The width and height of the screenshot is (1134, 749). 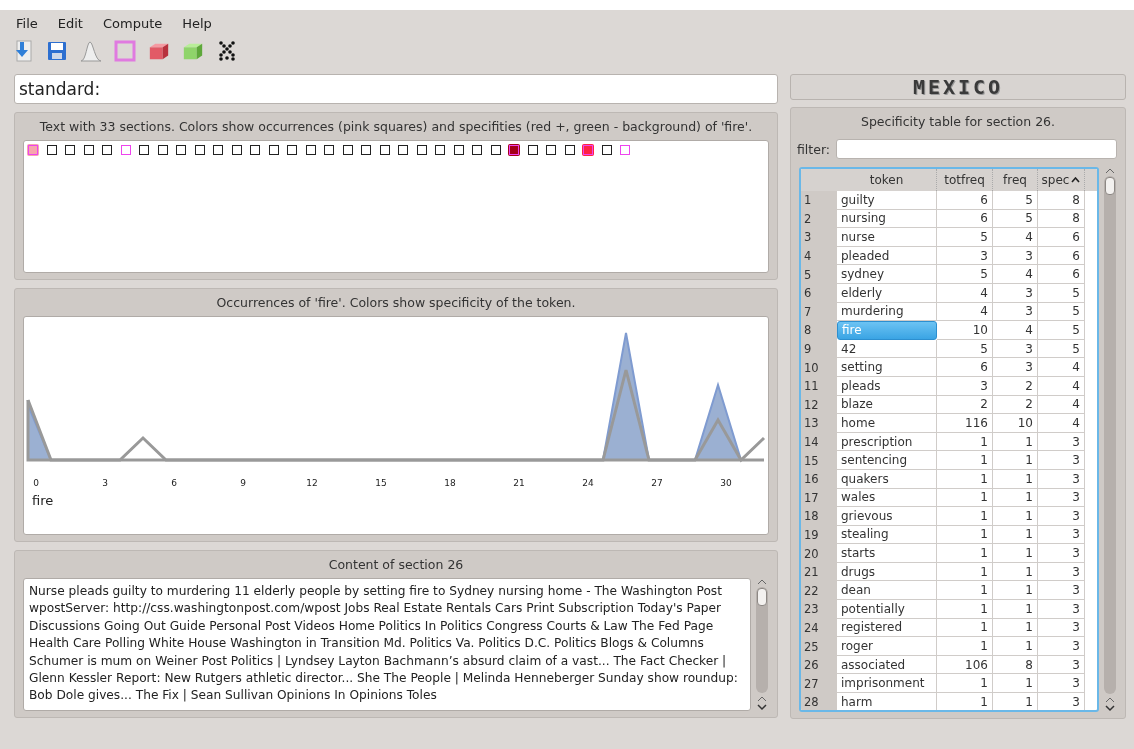 What do you see at coordinates (887, 684) in the screenshot?
I see `token-cell: imprisonment` at bounding box center [887, 684].